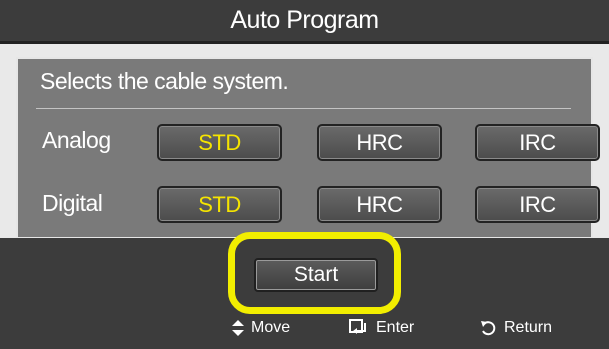  I want to click on footer-move: Move, so click(261, 328).